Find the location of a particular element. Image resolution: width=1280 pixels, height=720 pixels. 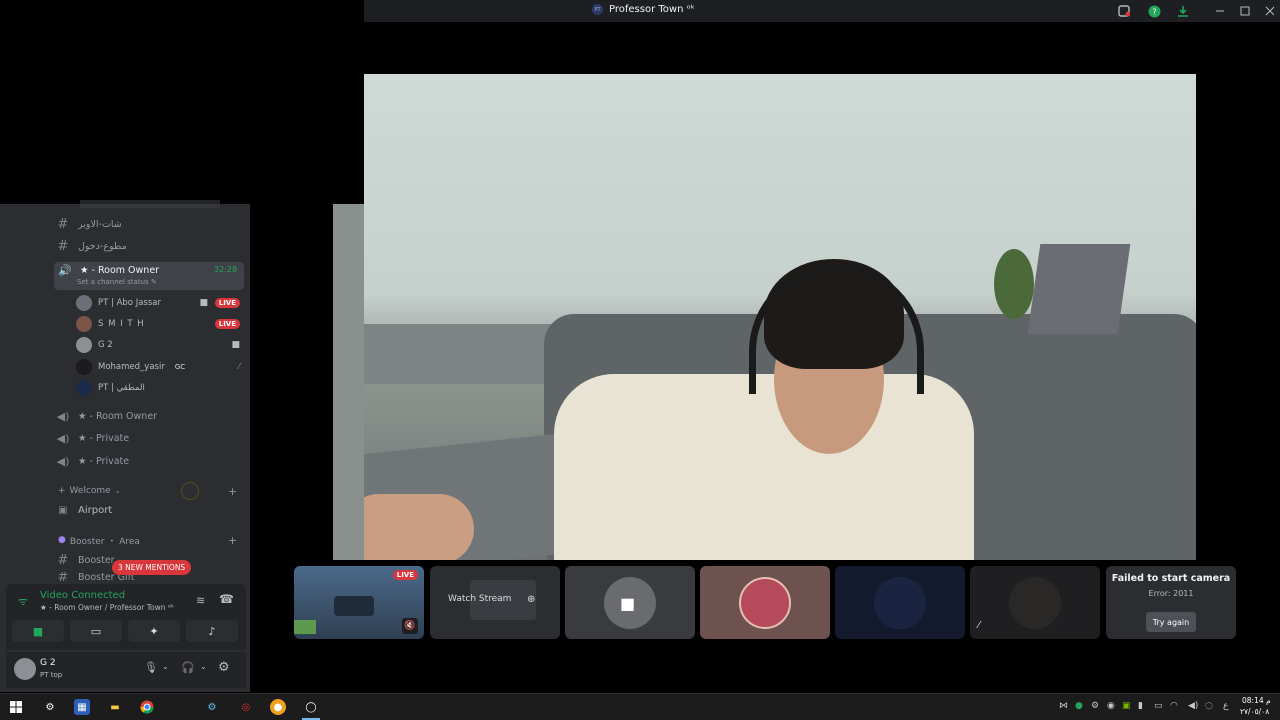

microphone-icon: ▮ is located at coordinates (1140, 706).